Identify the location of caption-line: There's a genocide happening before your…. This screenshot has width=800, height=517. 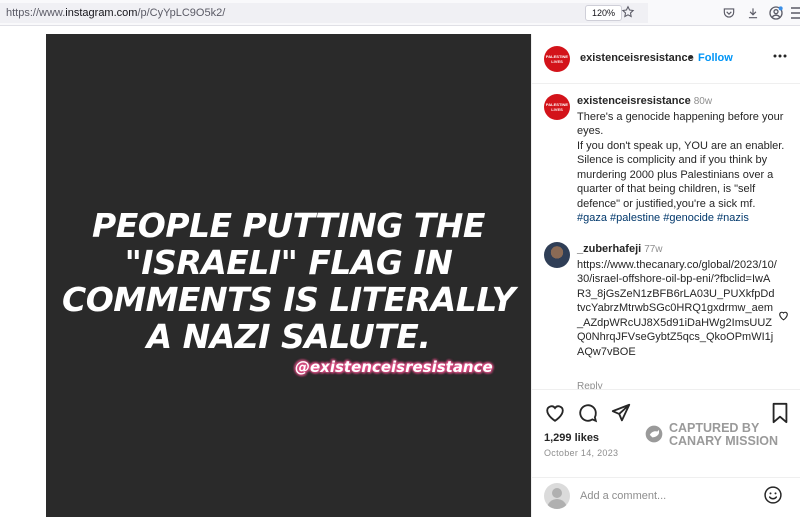
(680, 124).